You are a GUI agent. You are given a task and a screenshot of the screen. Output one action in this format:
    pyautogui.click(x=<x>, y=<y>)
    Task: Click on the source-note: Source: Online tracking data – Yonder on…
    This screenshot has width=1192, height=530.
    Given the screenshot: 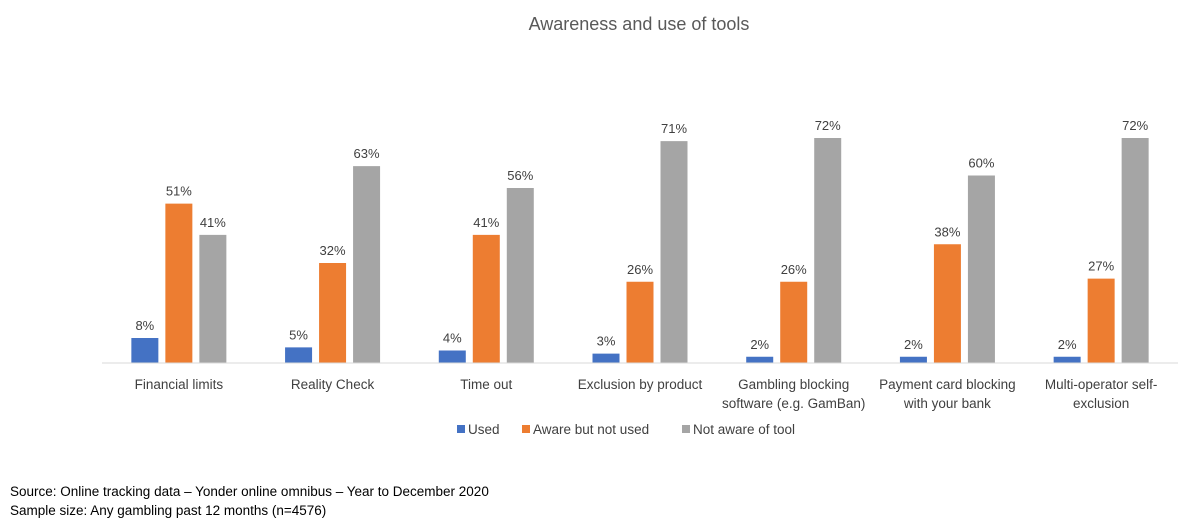 What is the action you would take?
    pyautogui.click(x=249, y=491)
    